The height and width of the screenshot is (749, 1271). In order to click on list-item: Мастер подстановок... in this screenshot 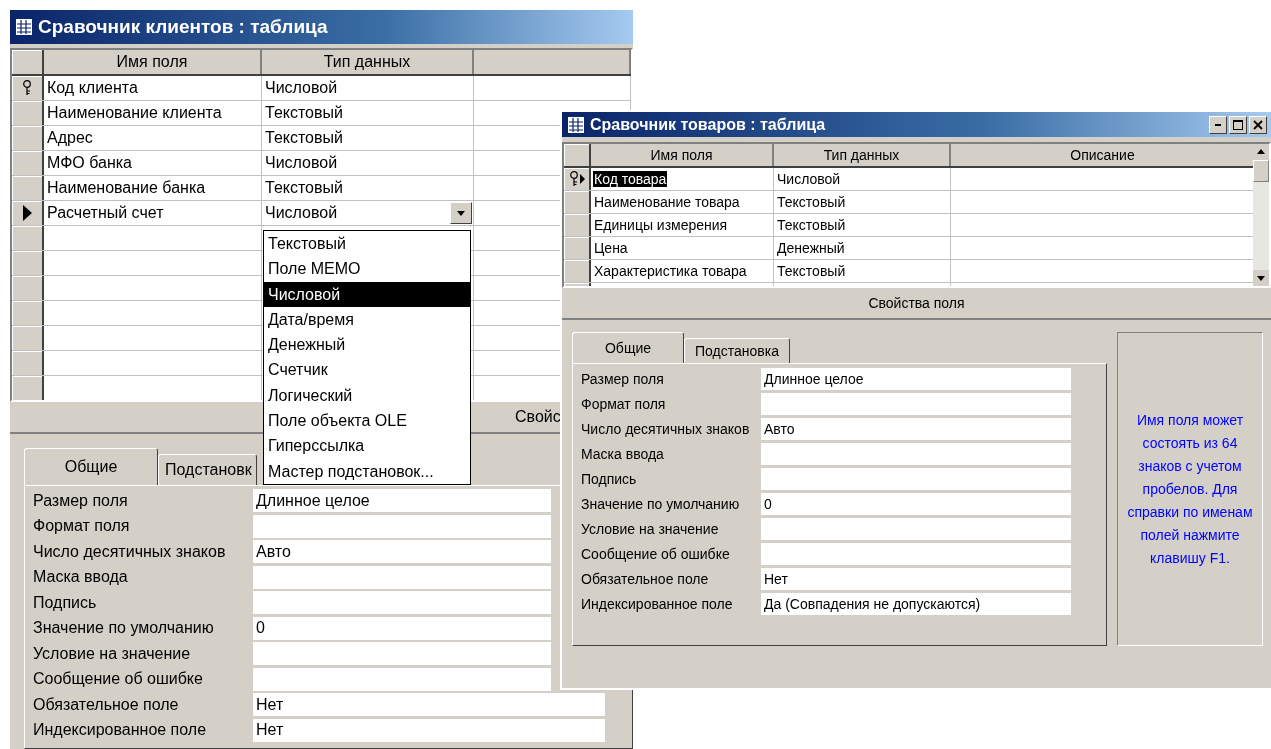, I will do `click(367, 471)`.